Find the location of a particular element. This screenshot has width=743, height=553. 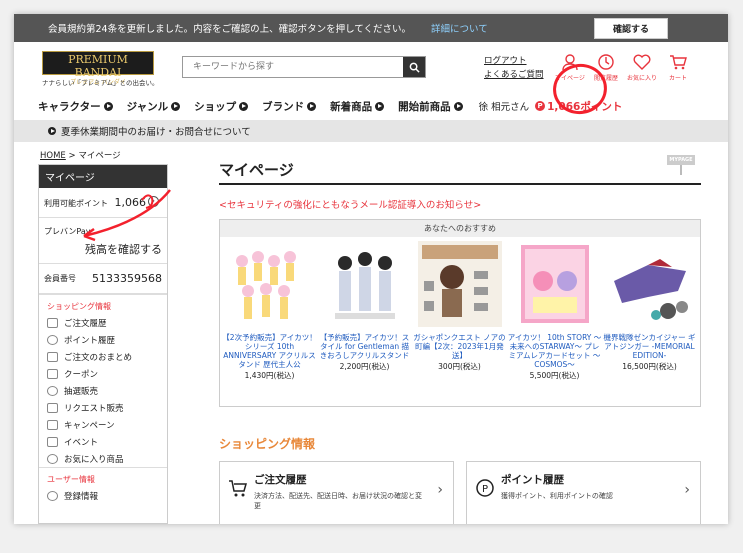

lottery-icon is located at coordinates (52, 390).